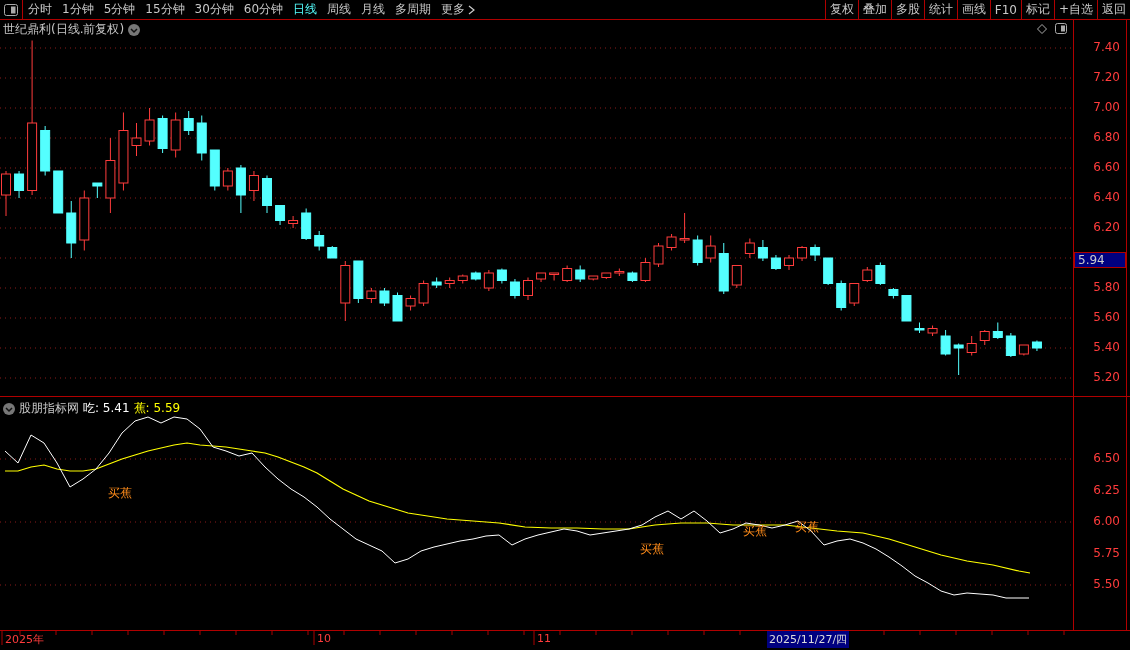 The height and width of the screenshot is (650, 1130). What do you see at coordinates (940, 9) in the screenshot?
I see `toolbar-button: 统计` at bounding box center [940, 9].